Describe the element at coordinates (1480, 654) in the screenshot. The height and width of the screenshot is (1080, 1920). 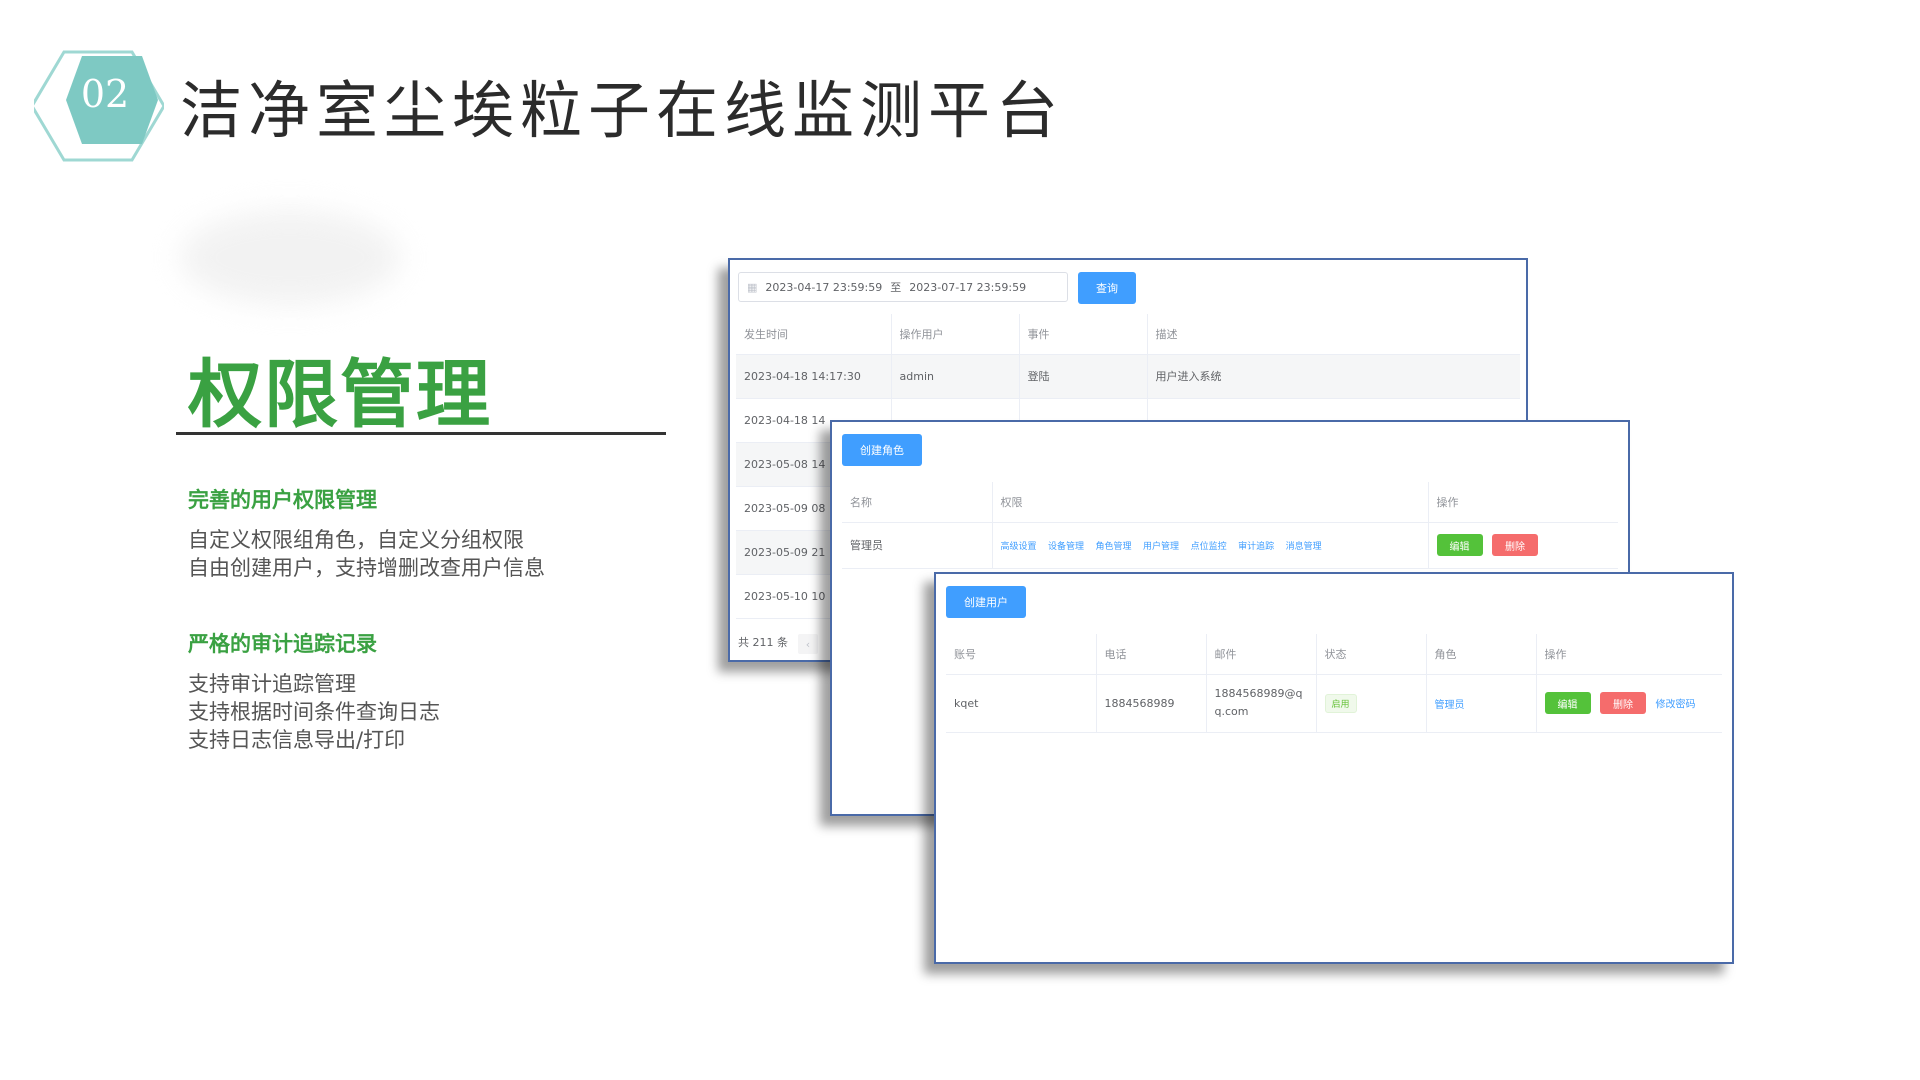
I see `column-header: 角色` at that location.